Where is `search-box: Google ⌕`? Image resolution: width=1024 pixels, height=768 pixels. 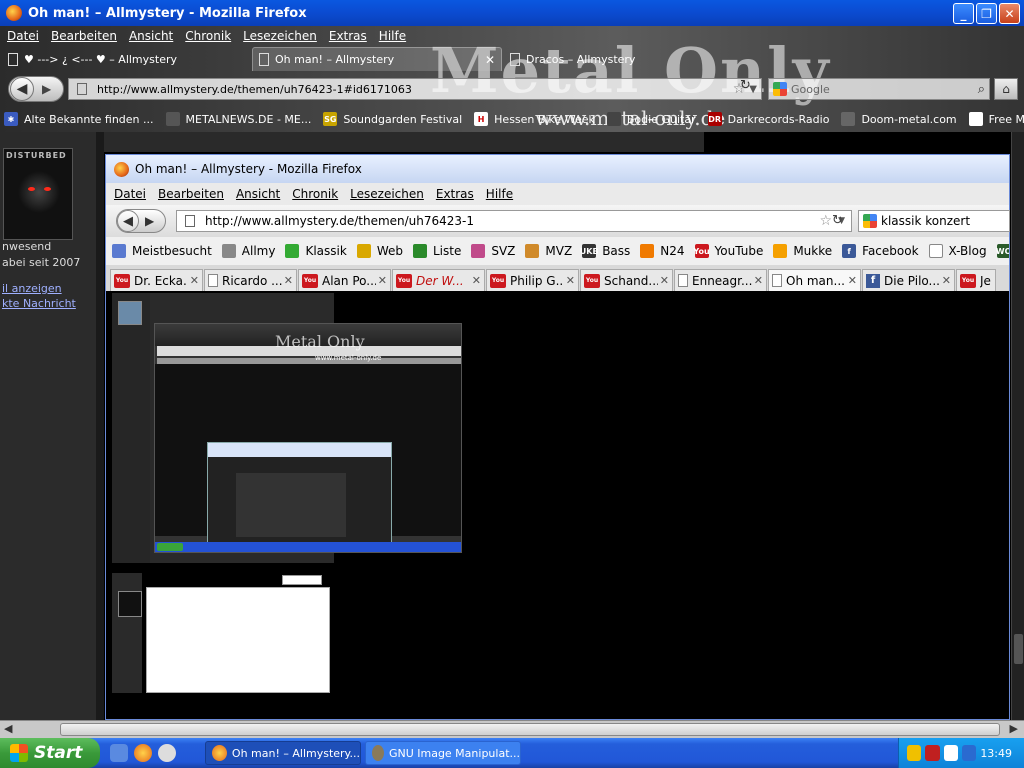 search-box: Google ⌕ is located at coordinates (879, 89).